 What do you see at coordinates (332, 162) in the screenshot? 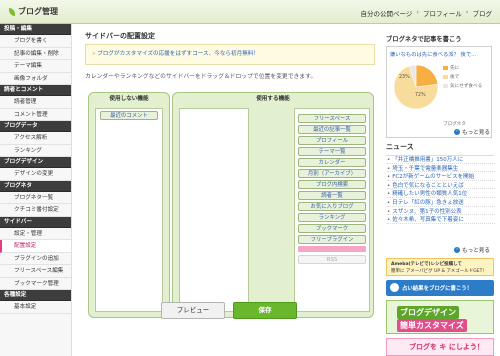
I see `widget-calendar: カレンダー` at bounding box center [332, 162].